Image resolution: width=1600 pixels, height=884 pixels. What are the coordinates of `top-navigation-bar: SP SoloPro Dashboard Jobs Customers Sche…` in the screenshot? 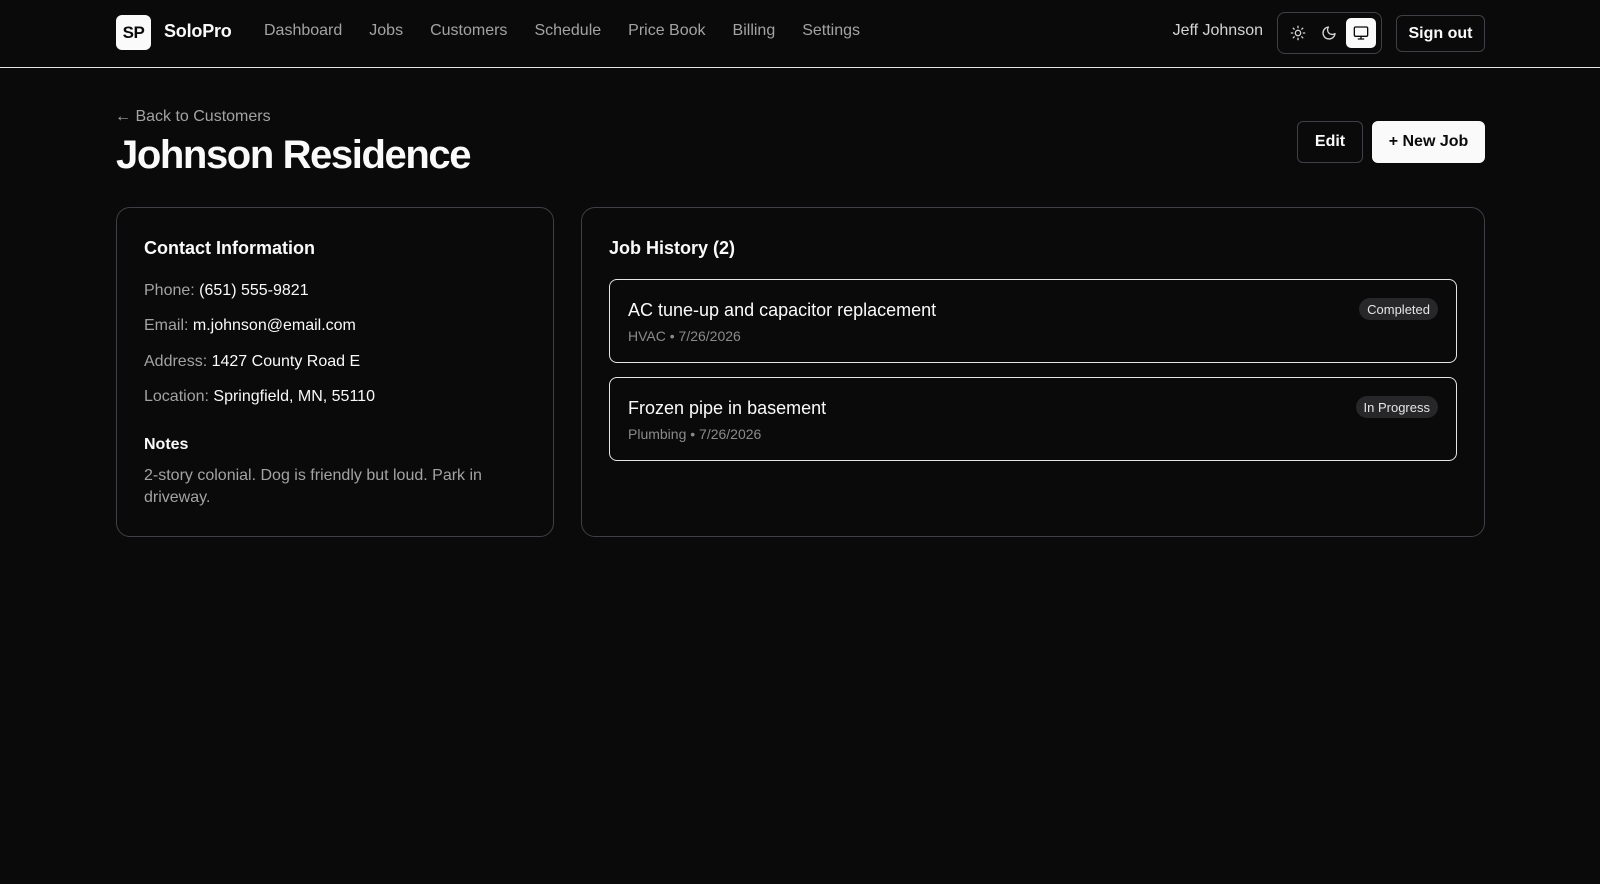 It's located at (800, 34).